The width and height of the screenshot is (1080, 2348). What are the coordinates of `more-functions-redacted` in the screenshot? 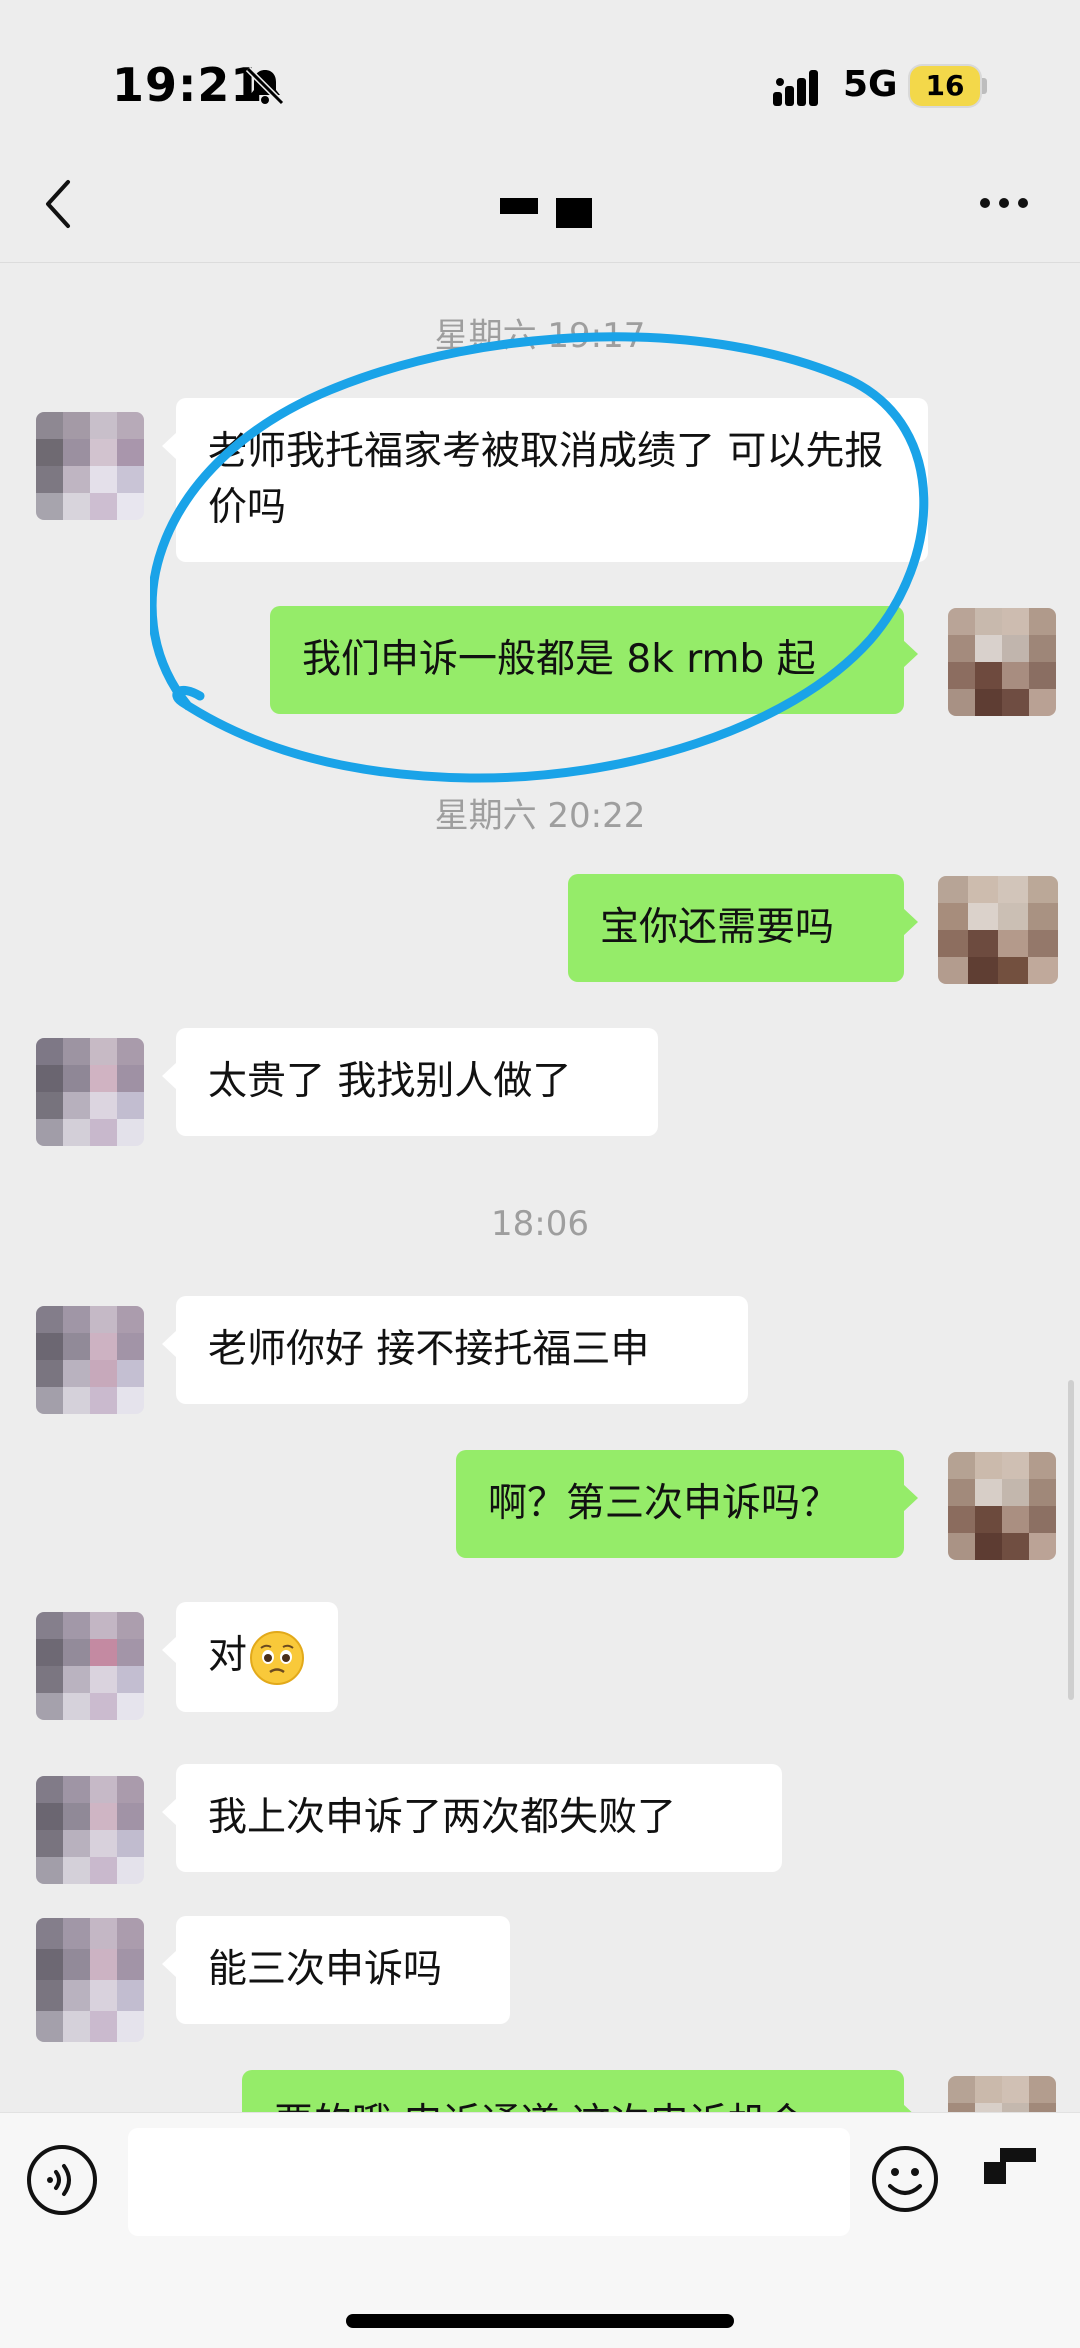 It's located at (1011, 2168).